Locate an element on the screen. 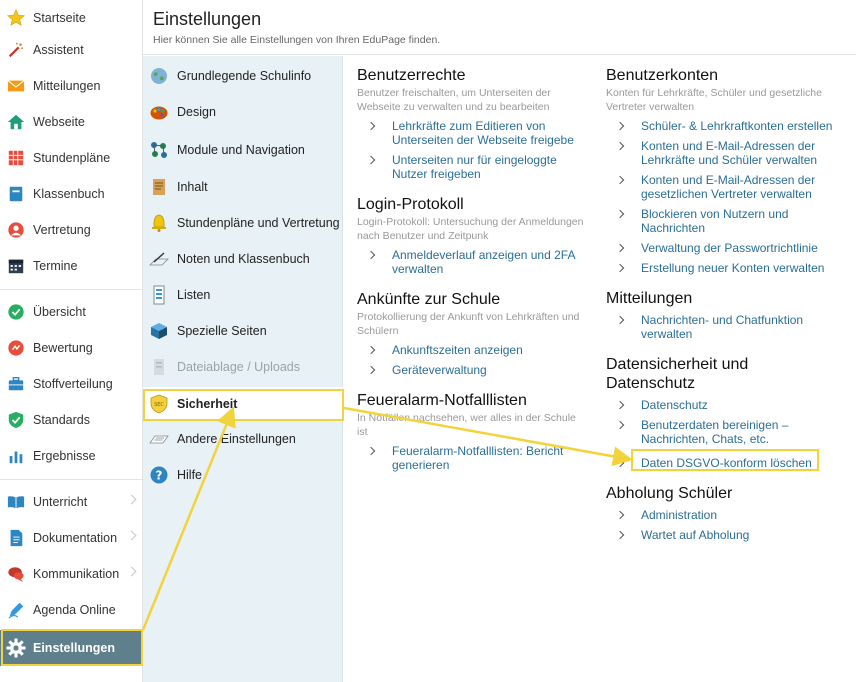 The height and width of the screenshot is (682, 856). sidebar-item-uebersicht: Übersicht is located at coordinates (71, 312).